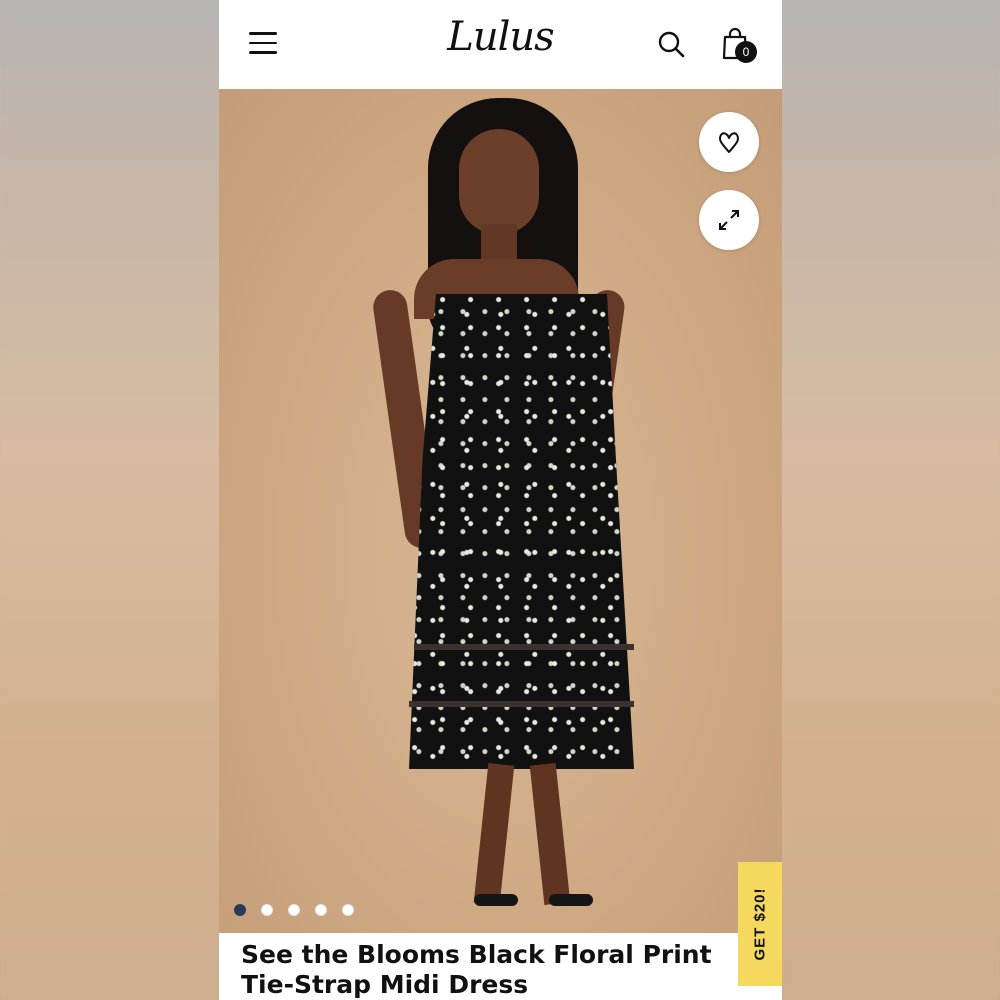 The image size is (1000, 1000). I want to click on carousel-indicators, so click(294, 910).